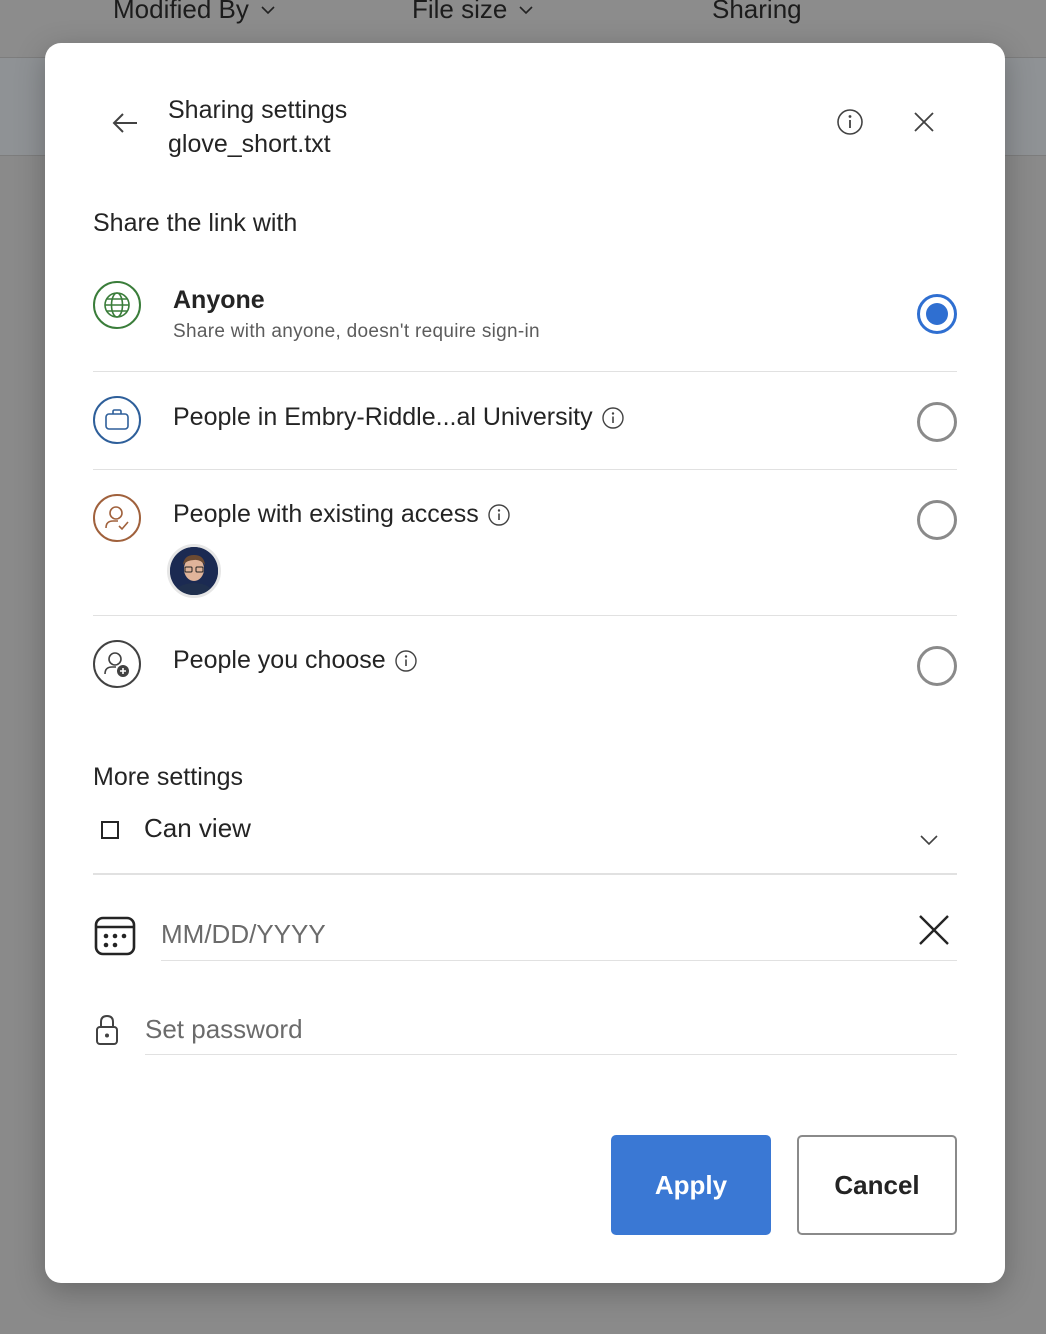  I want to click on lock-icon, so click(107, 1029).